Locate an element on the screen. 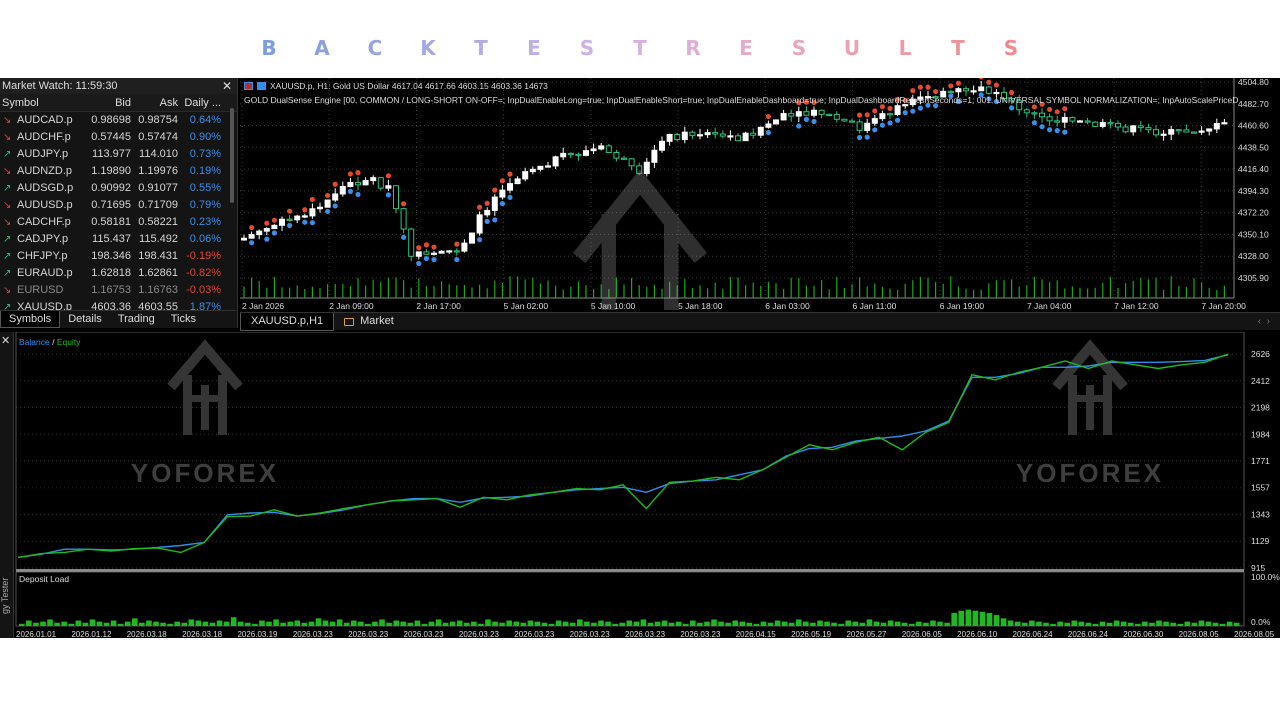 The width and height of the screenshot is (1280, 720). market-watch-row: ↗ CADJPY.p 115.437 115.492 0.06% is located at coordinates (118, 239).